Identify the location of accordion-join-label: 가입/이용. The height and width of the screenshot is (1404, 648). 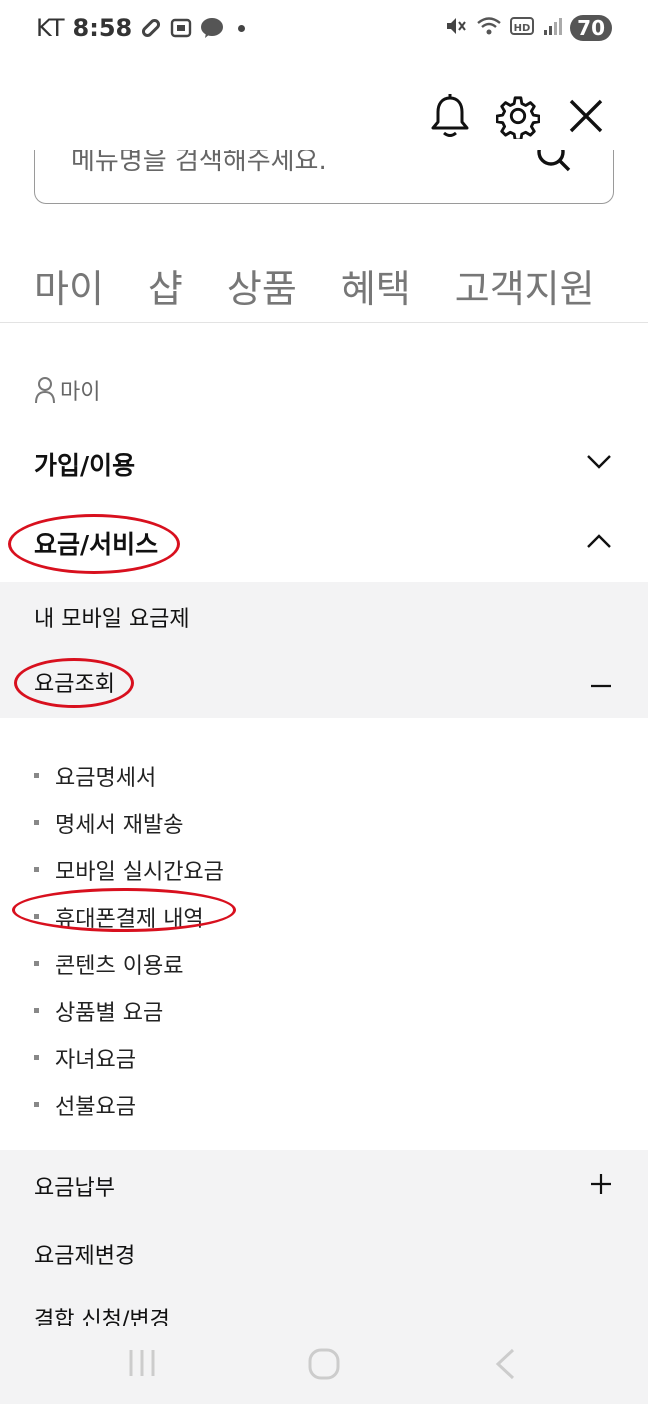
(85, 465).